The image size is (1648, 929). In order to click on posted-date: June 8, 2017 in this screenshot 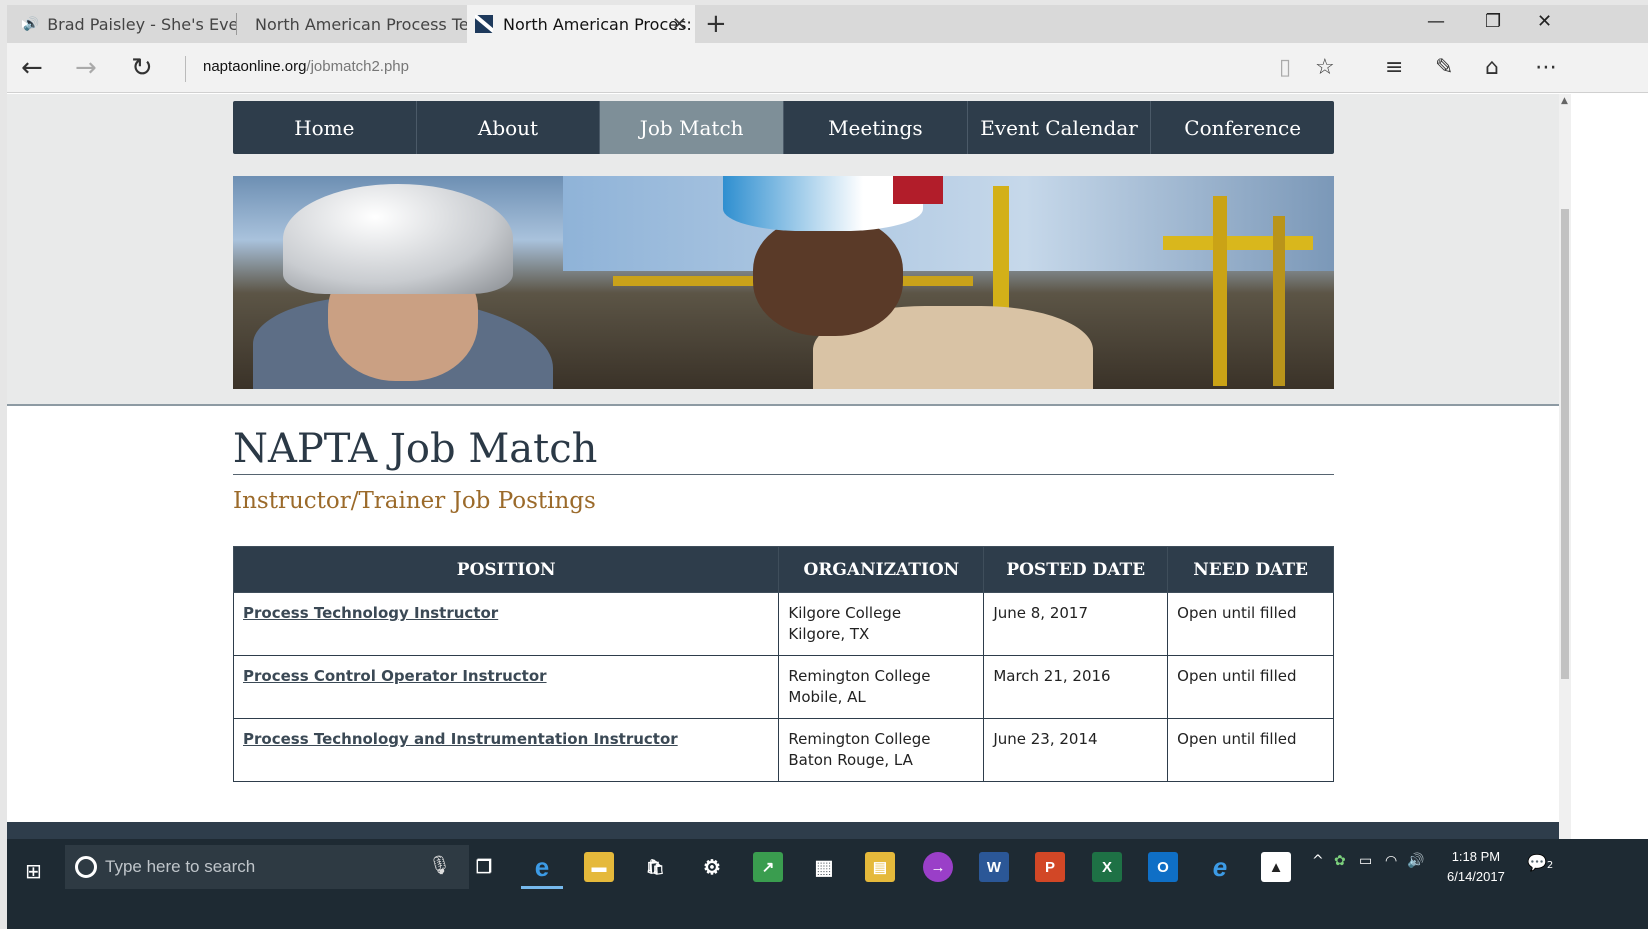, I will do `click(1076, 624)`.